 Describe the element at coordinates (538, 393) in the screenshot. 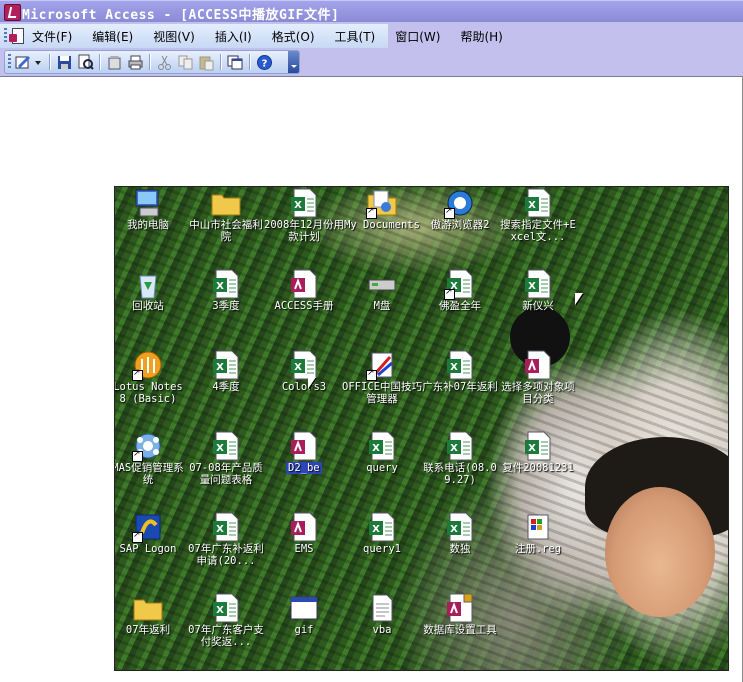

I see `desktop-icon-label: 选择多项对象项目分类` at that location.